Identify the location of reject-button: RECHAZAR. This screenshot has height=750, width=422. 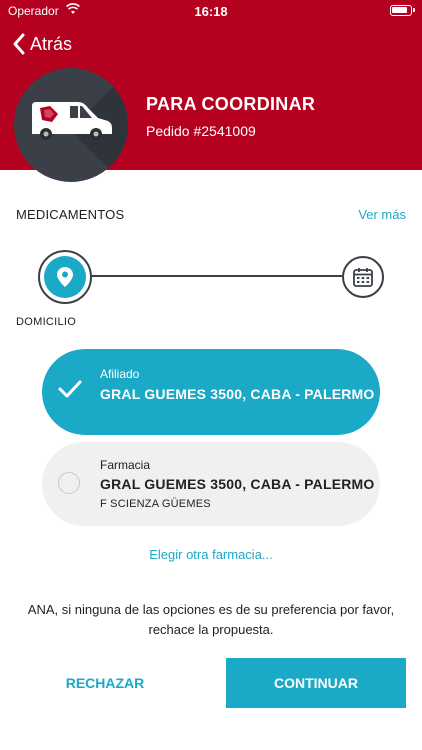
(105, 683).